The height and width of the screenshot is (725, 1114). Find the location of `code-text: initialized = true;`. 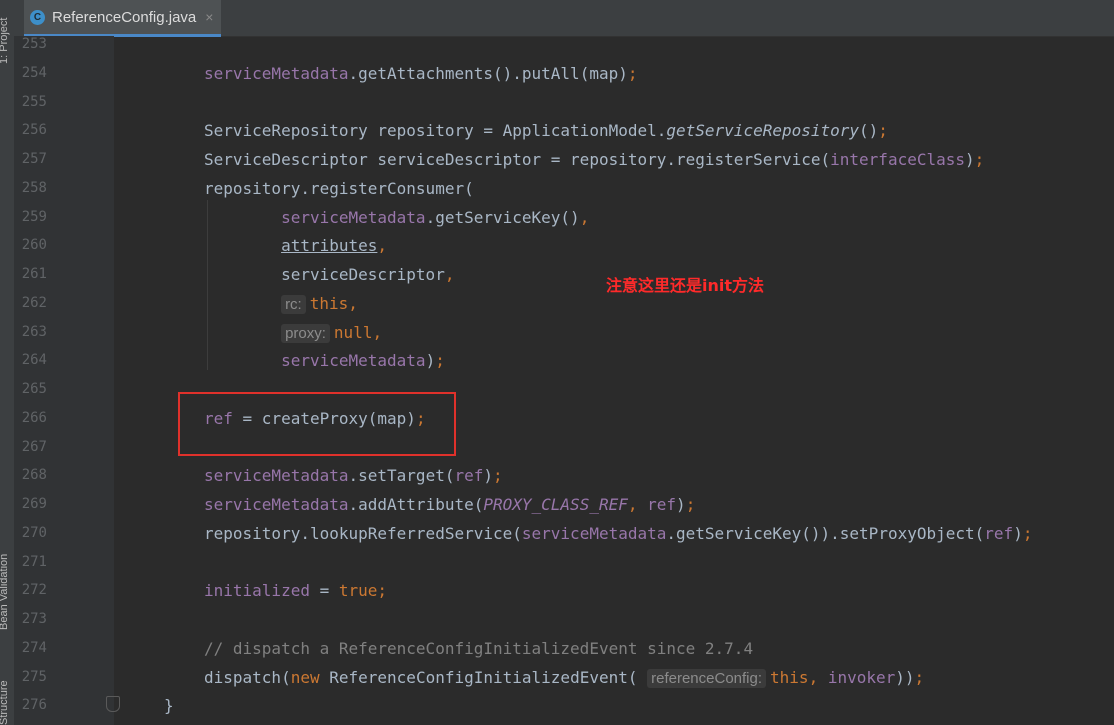

code-text: initialized = true; is located at coordinates (296, 590).